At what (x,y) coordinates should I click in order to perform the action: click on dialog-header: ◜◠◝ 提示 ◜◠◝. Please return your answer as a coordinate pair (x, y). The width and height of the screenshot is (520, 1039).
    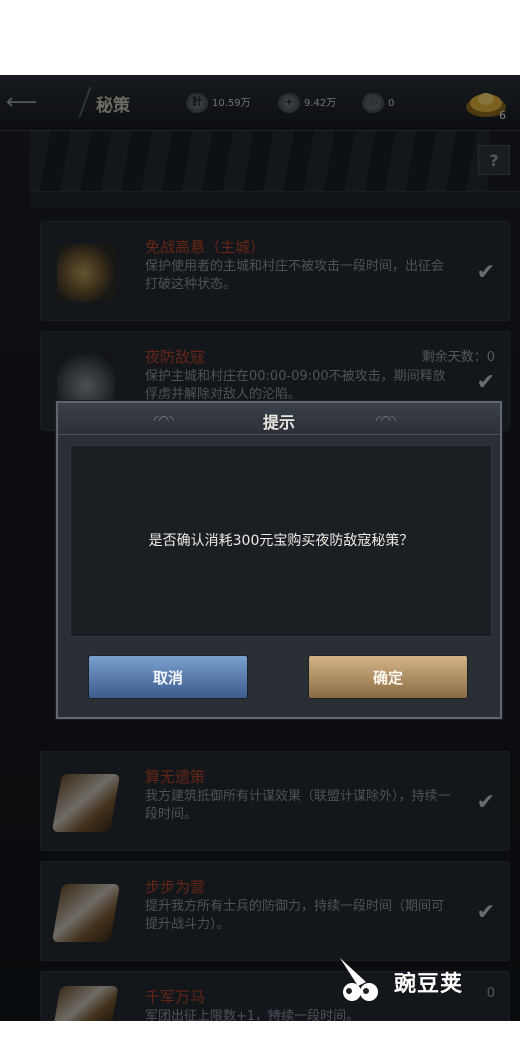
    Looking at the image, I should click on (279, 419).